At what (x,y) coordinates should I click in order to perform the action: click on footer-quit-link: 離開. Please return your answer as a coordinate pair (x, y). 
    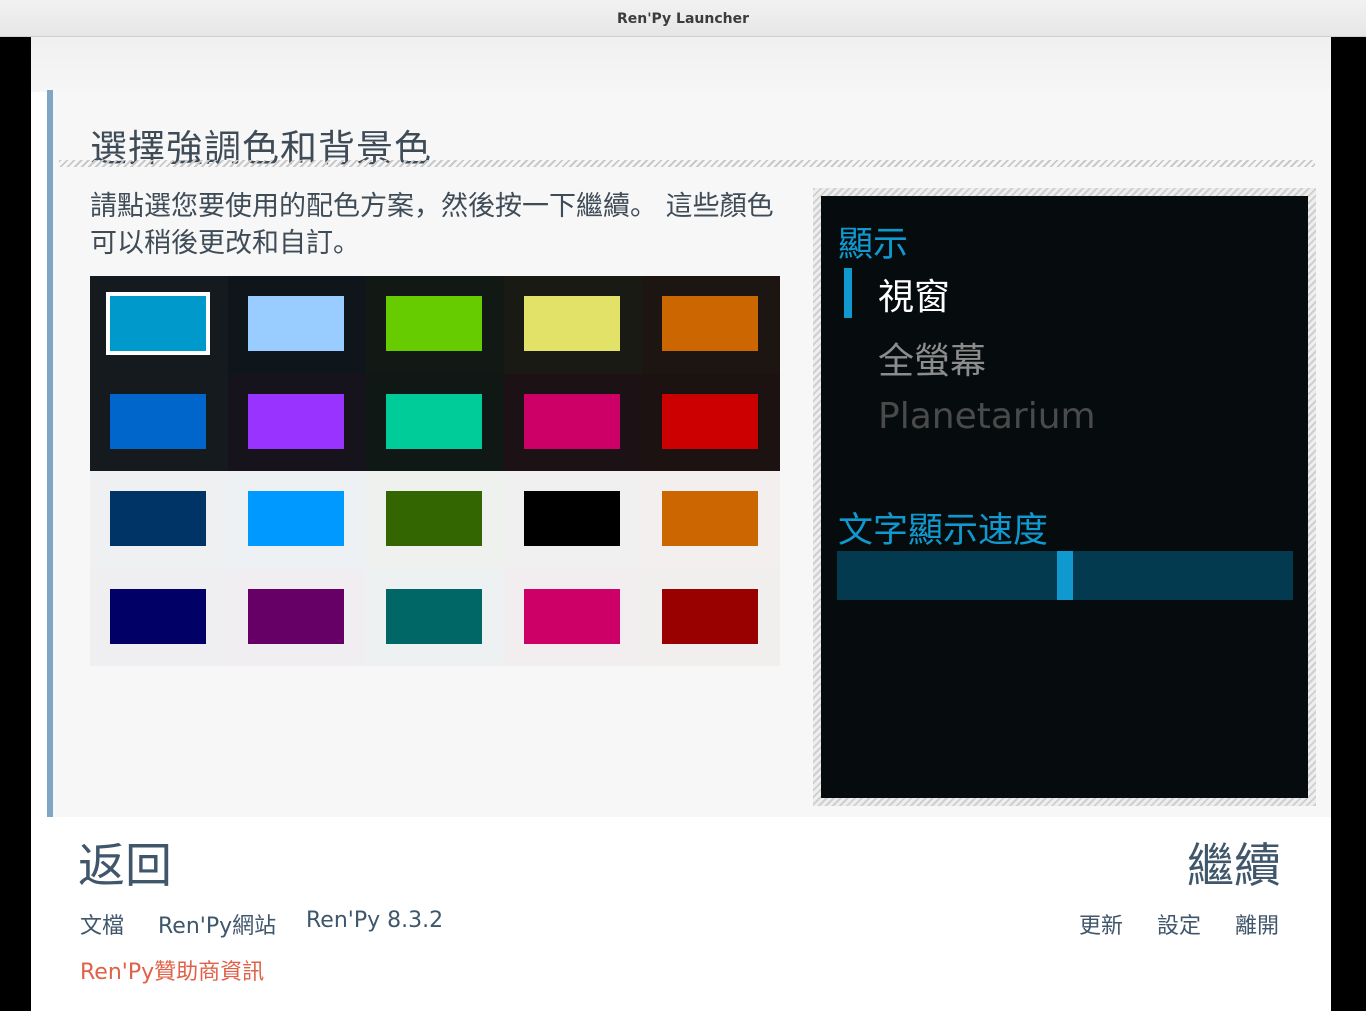
    Looking at the image, I should click on (1257, 924).